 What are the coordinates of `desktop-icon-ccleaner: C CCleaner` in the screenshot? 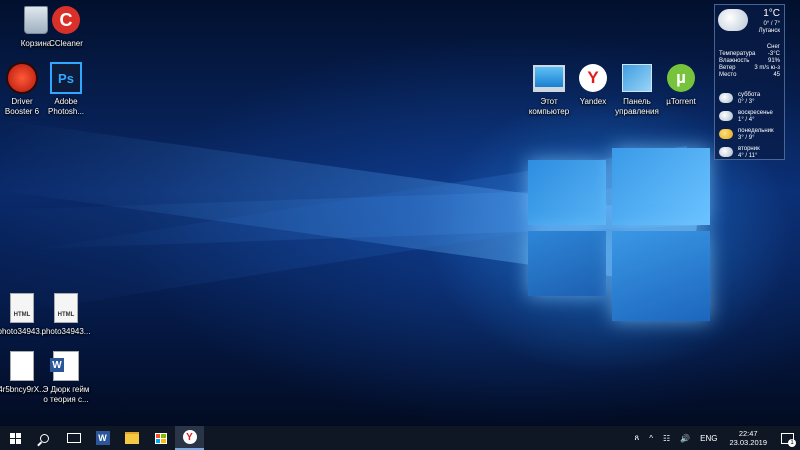 It's located at (66, 26).